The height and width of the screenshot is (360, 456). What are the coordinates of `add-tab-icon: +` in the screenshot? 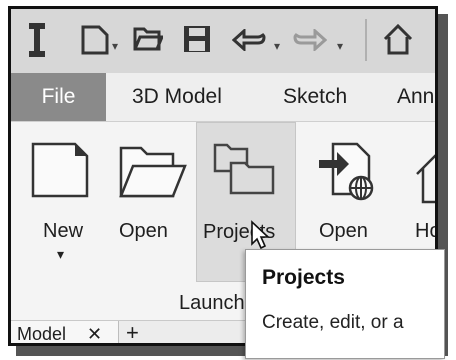 It's located at (132, 331).